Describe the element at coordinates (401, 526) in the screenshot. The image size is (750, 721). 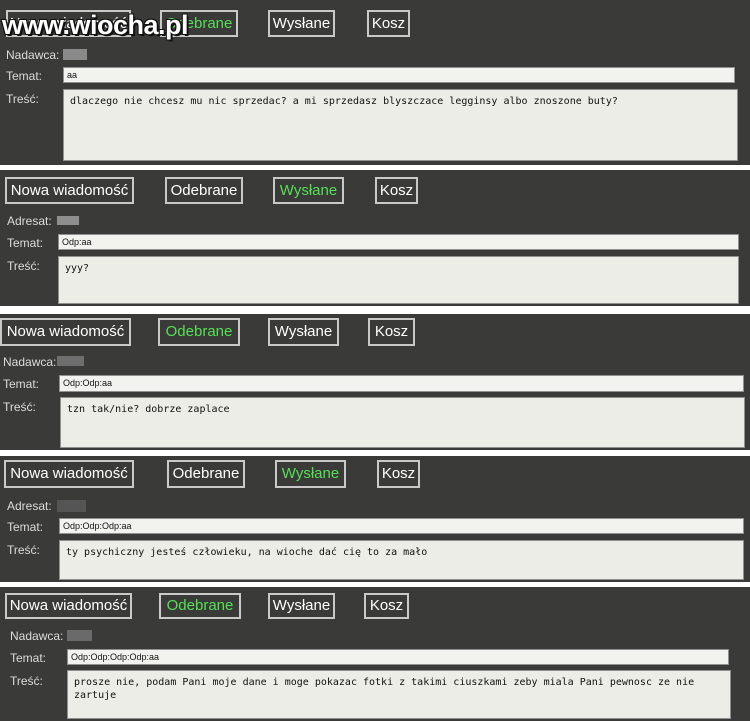
I see `subject-field: Odp:Odp:Odp:aa` at that location.